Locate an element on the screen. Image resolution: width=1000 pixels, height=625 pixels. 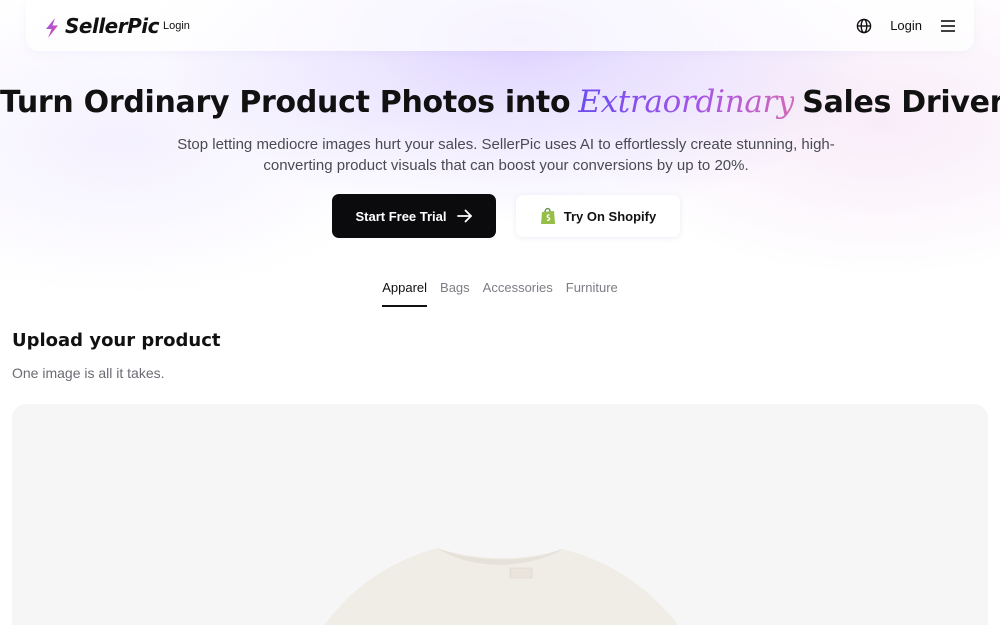
tab-apparel: Apparel is located at coordinates (404, 293).